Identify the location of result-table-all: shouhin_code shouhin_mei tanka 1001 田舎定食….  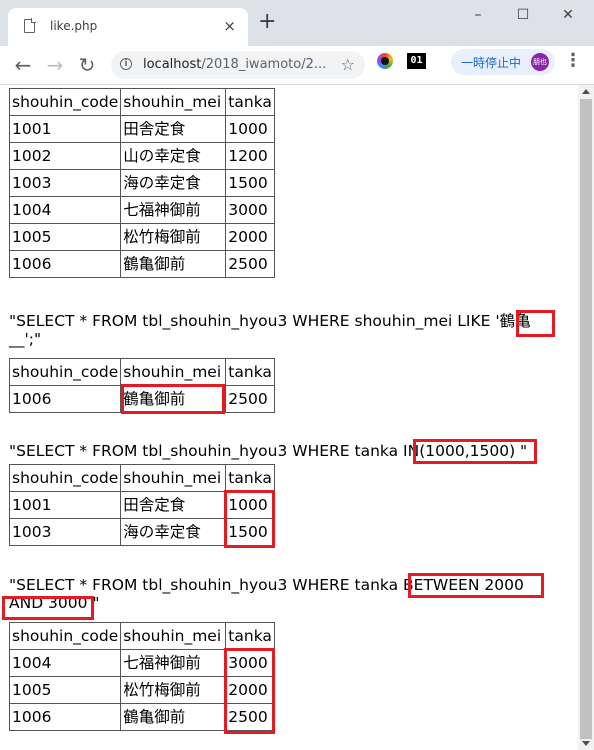
(141, 183).